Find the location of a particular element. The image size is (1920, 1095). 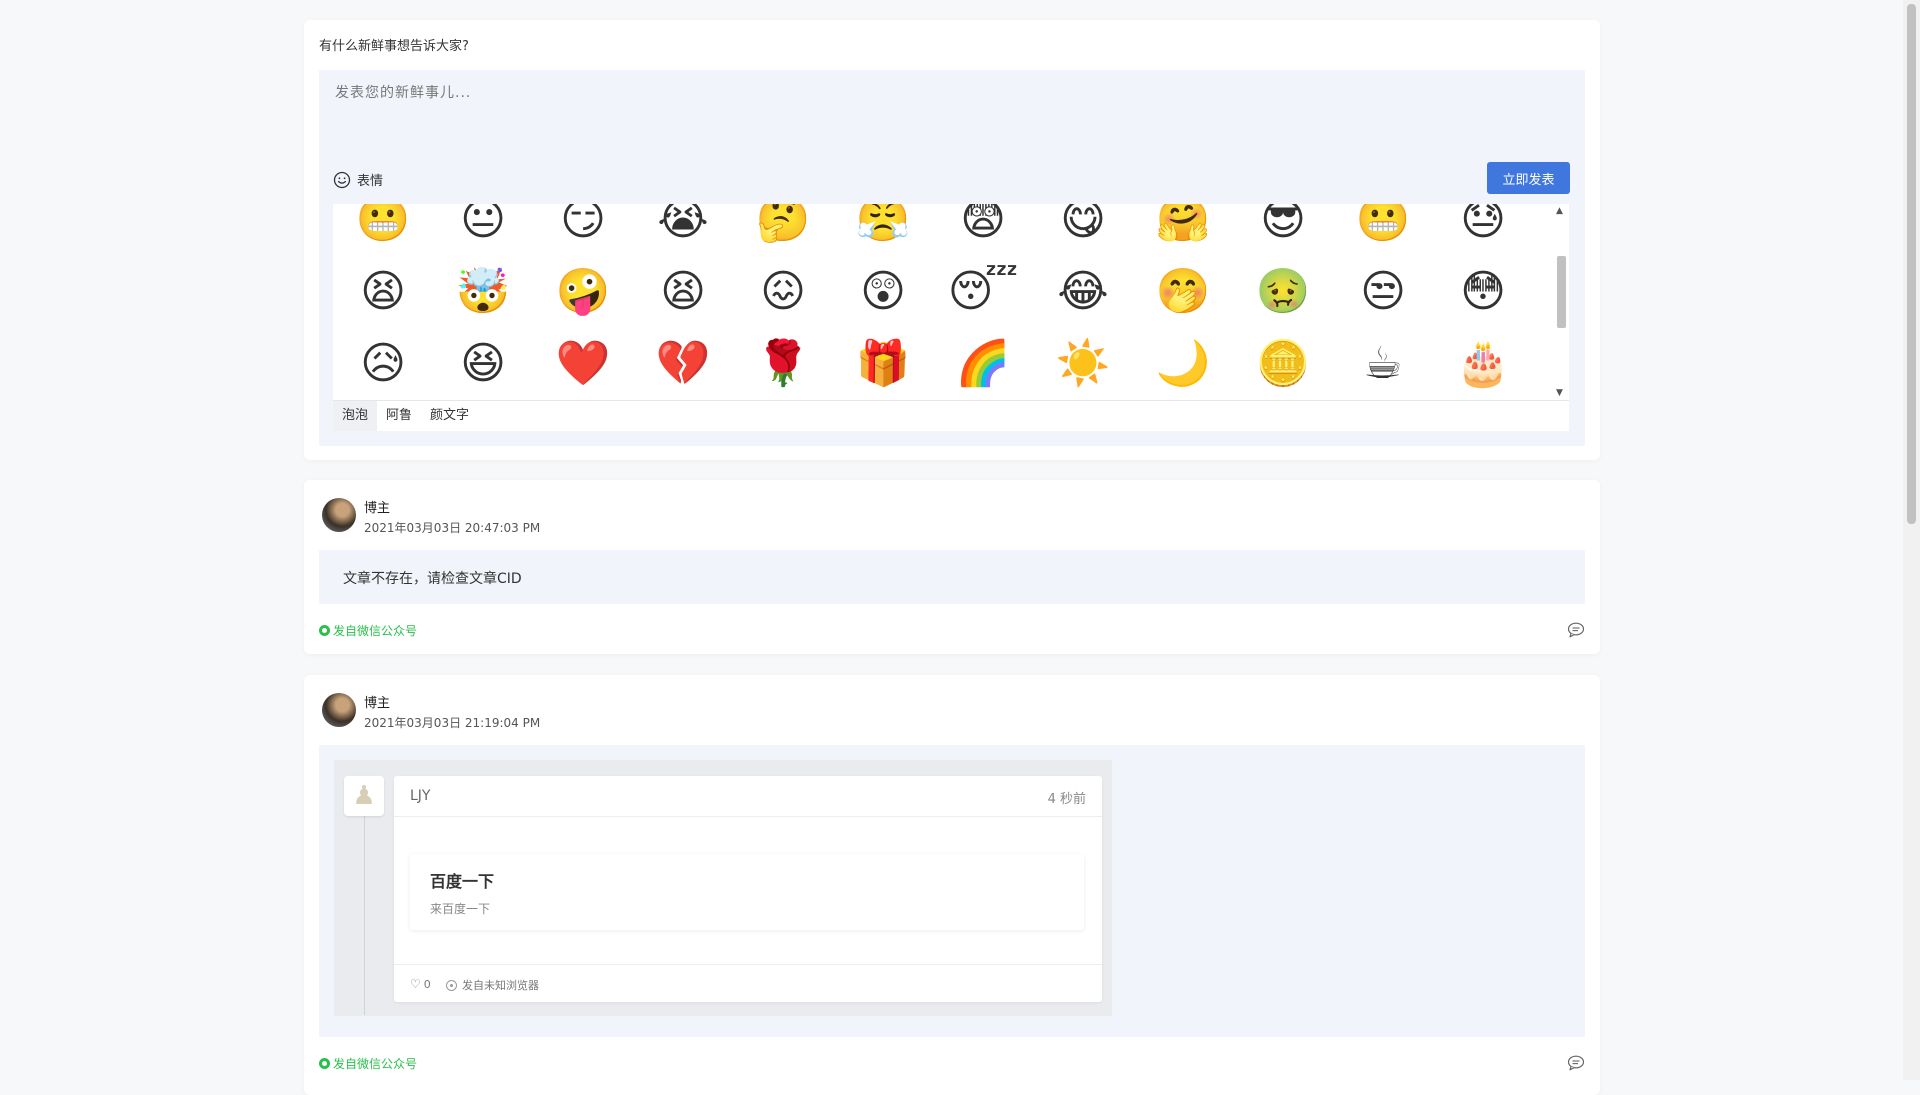

emoji-glyph: ☕ is located at coordinates (1383, 363).